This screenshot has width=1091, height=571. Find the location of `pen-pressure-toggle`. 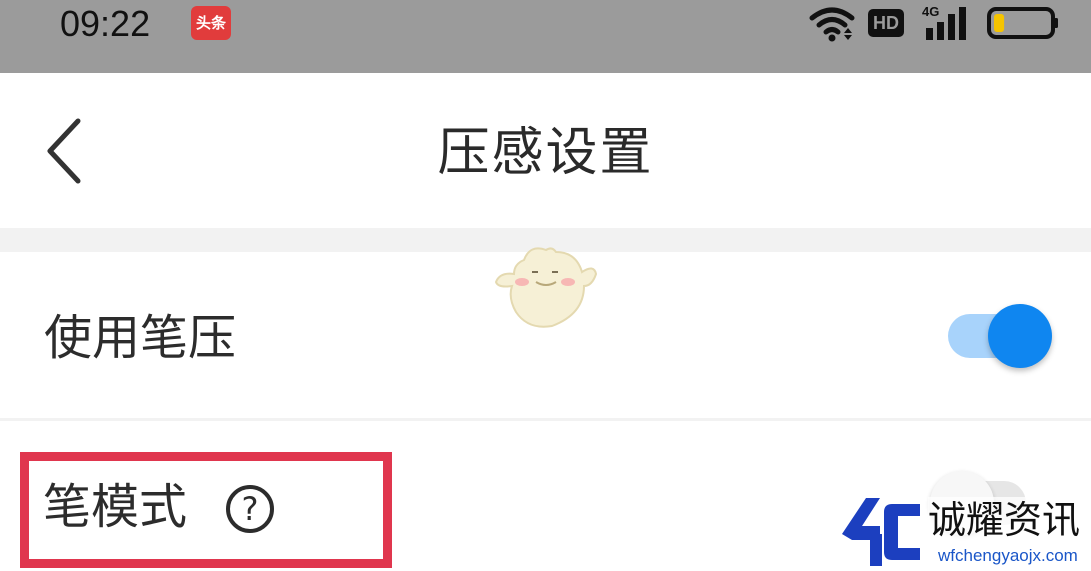

pen-pressure-toggle is located at coordinates (1000, 336).